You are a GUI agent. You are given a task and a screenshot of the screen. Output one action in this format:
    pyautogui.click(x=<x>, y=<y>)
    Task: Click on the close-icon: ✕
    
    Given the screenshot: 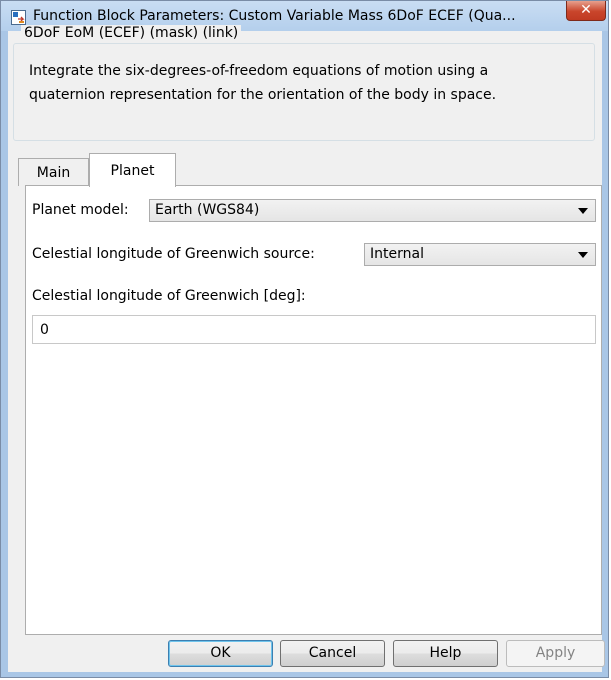 What is the action you would take?
    pyautogui.click(x=586, y=10)
    